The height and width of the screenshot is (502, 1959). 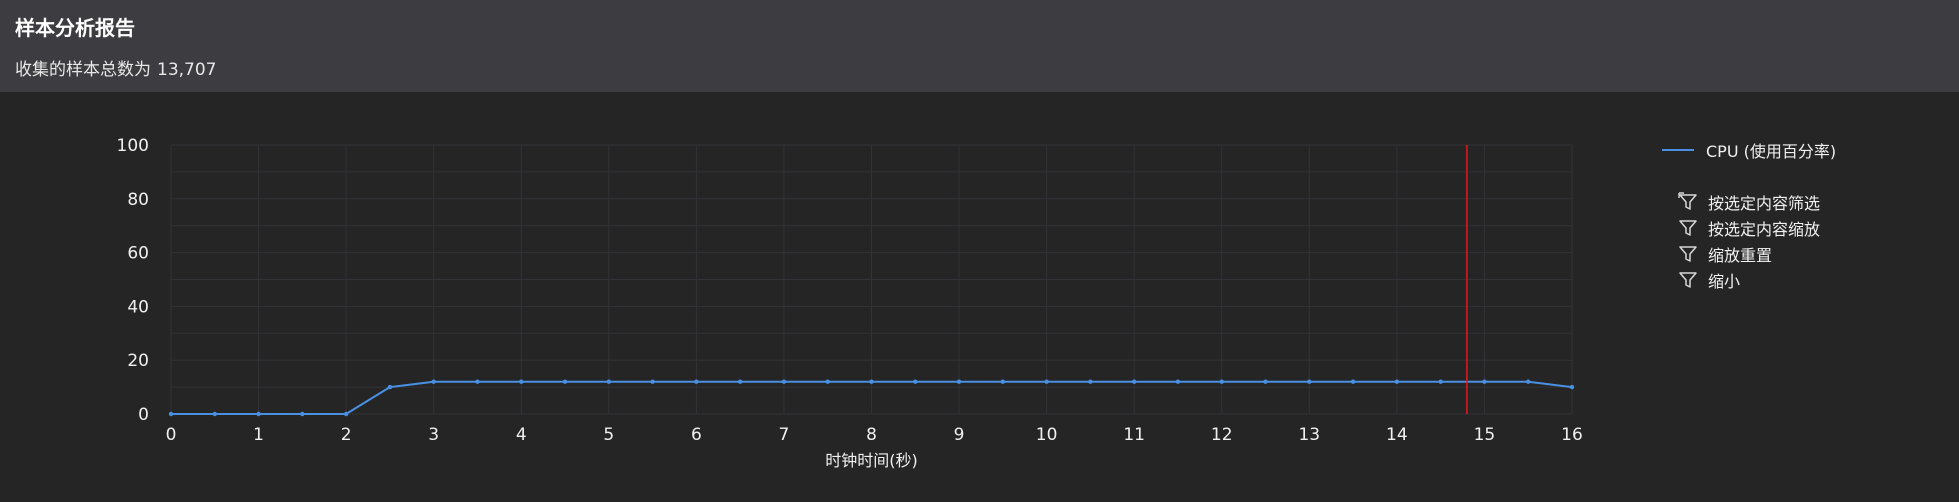 I want to click on x-tick-label: 10, so click(x=1047, y=435).